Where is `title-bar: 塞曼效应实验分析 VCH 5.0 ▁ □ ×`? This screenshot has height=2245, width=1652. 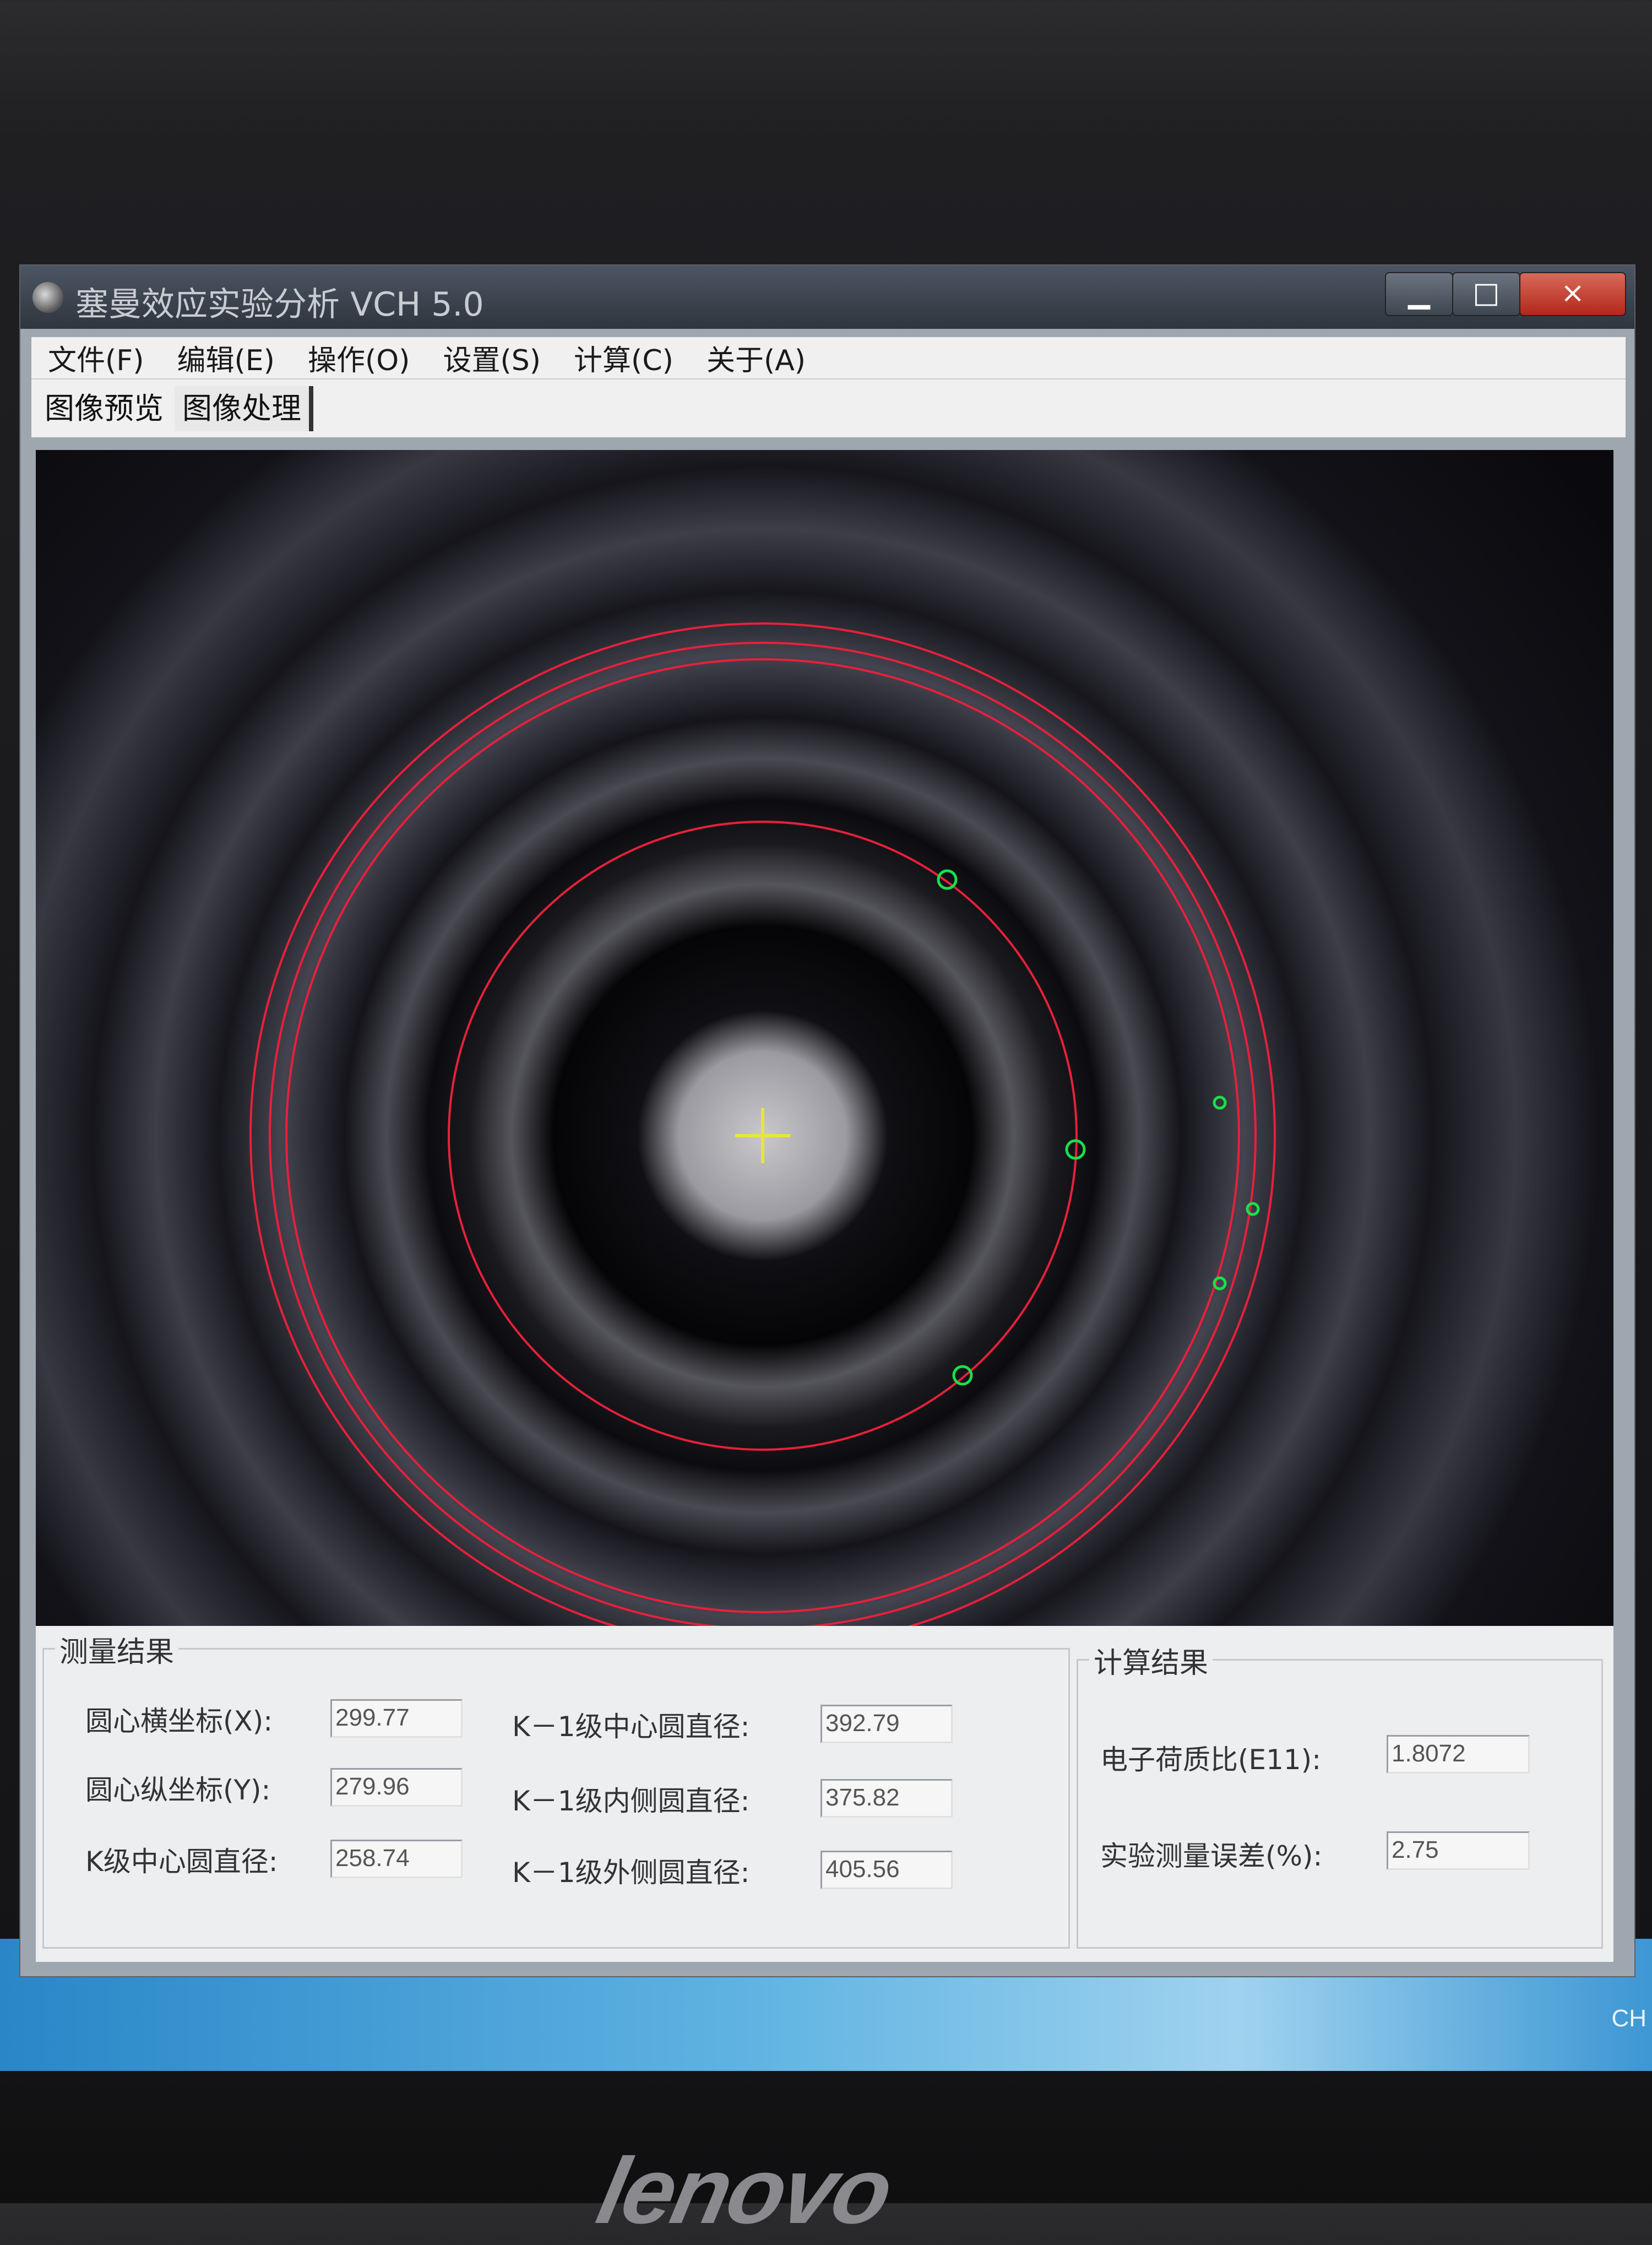
title-bar: 塞曼效应实验分析 VCH 5.0 ▁ □ × is located at coordinates (827, 297).